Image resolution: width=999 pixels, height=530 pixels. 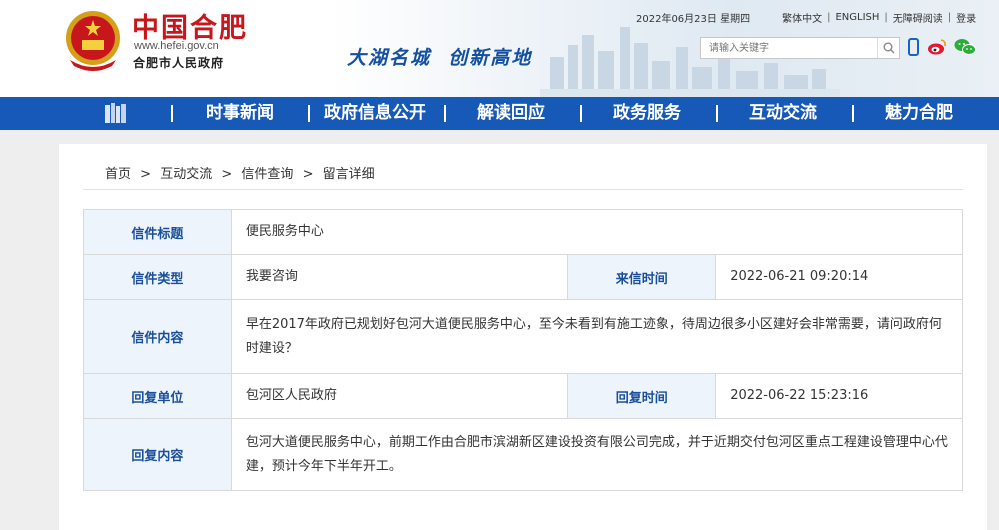 I want to click on breadcrumb-divider, so click(x=523, y=189).